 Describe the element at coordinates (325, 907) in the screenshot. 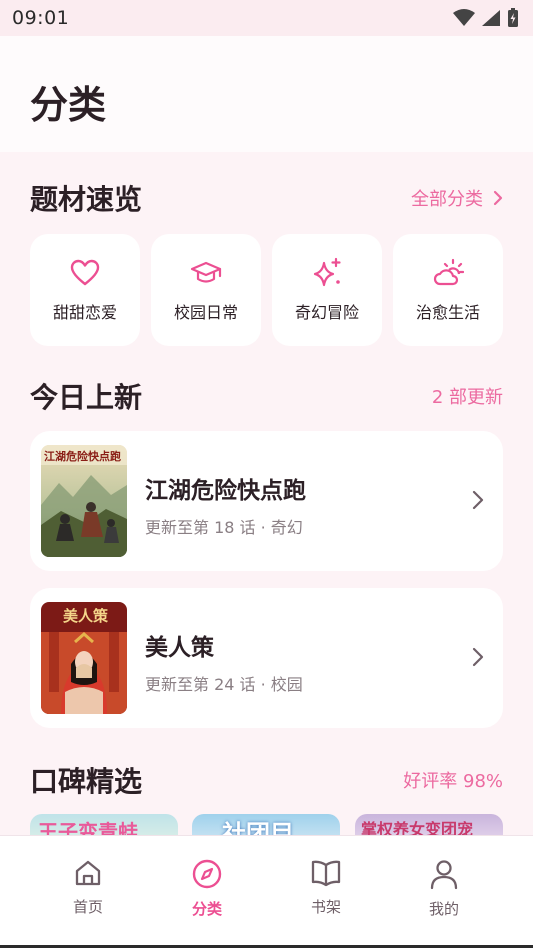

I see `nav-label: 书架` at that location.